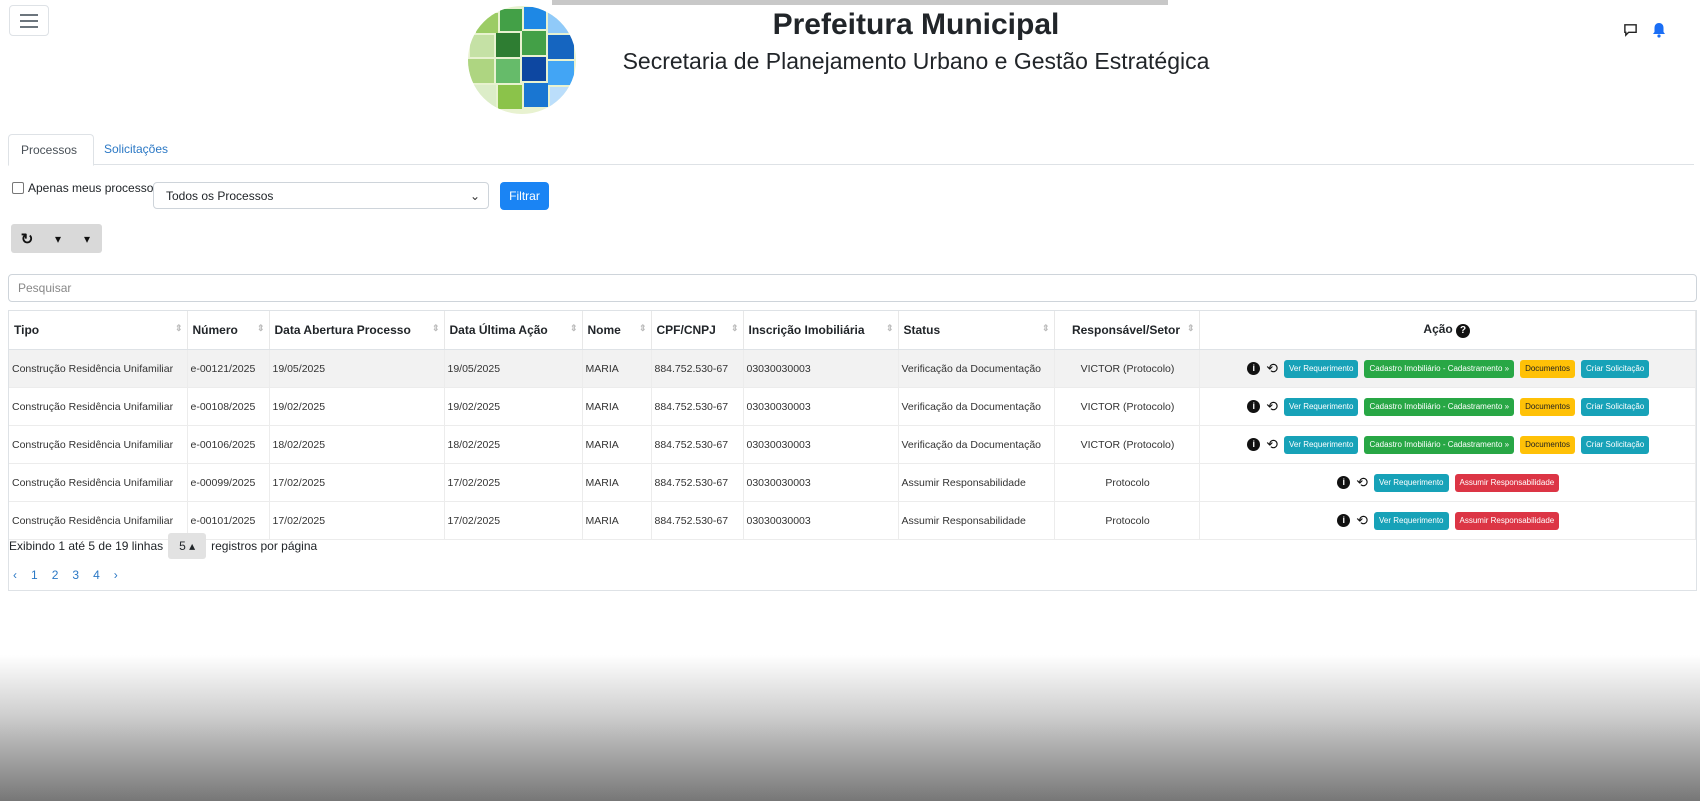 The image size is (1700, 801). Describe the element at coordinates (1127, 520) in the screenshot. I see `cell-responsavel: Protocolo` at that location.